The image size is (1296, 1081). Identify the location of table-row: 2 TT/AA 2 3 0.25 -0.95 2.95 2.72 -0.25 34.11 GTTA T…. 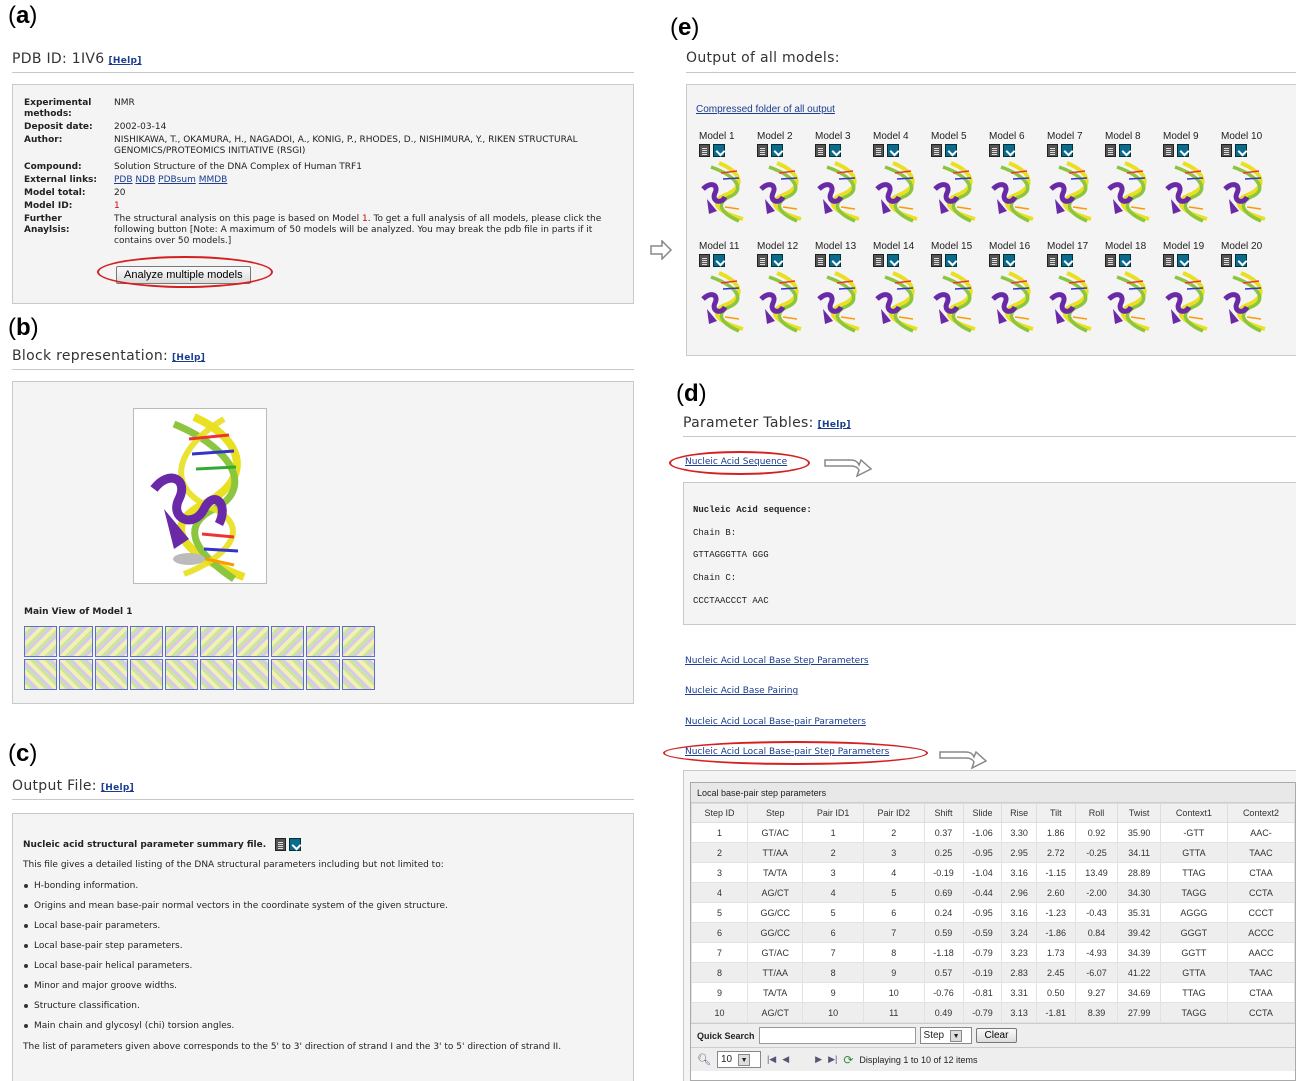
(993, 852).